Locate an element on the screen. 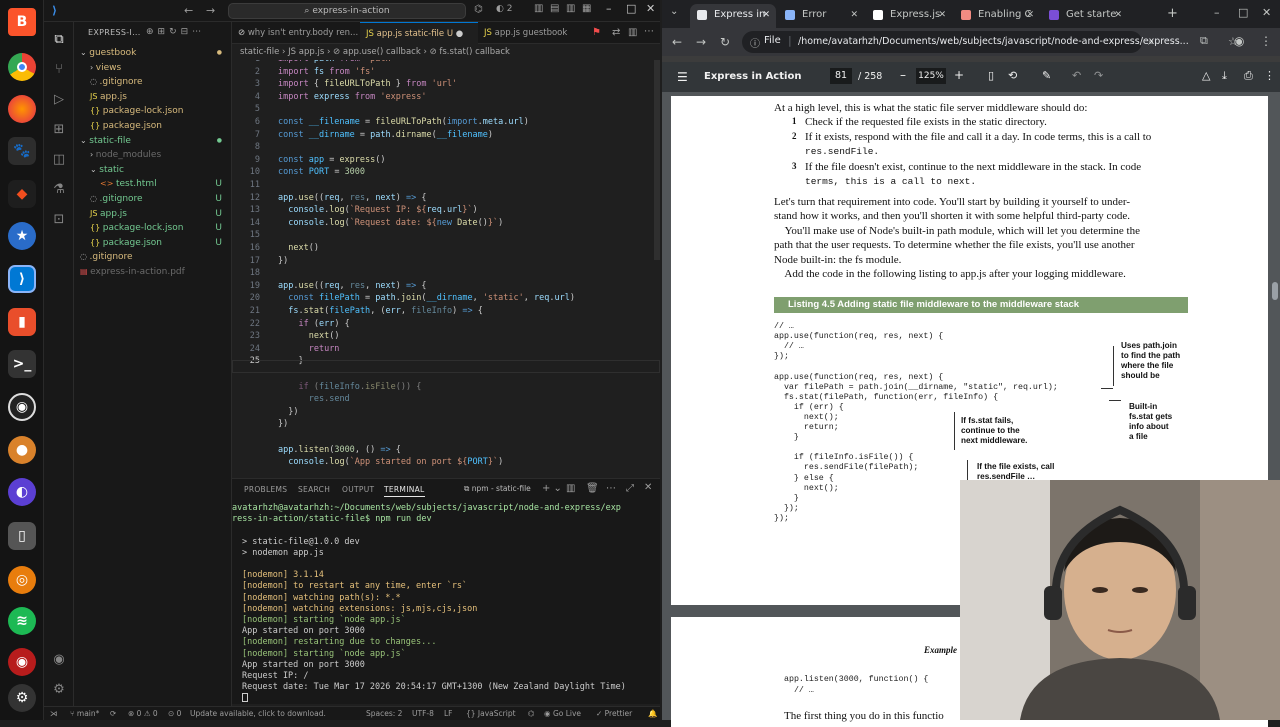  copilot-status-icon: ⌬ is located at coordinates (531, 714).